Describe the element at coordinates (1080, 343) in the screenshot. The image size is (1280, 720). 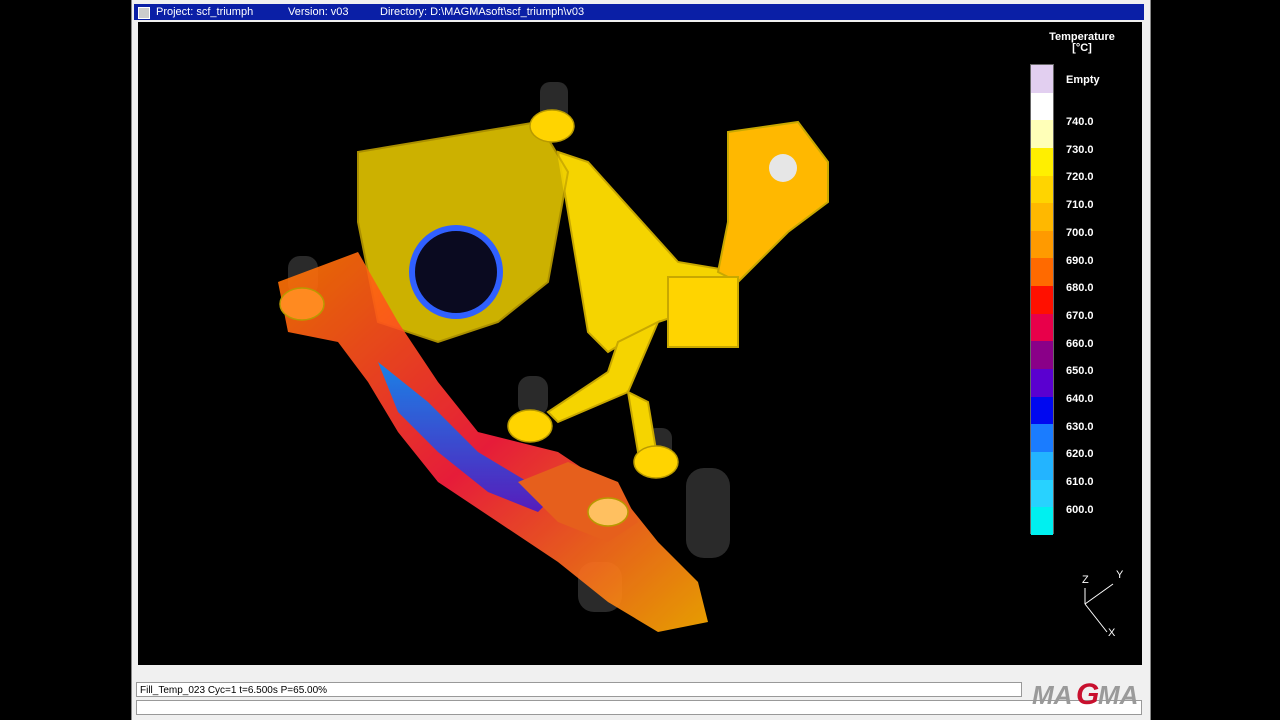
I see `legend-value-label: 660.0` at that location.